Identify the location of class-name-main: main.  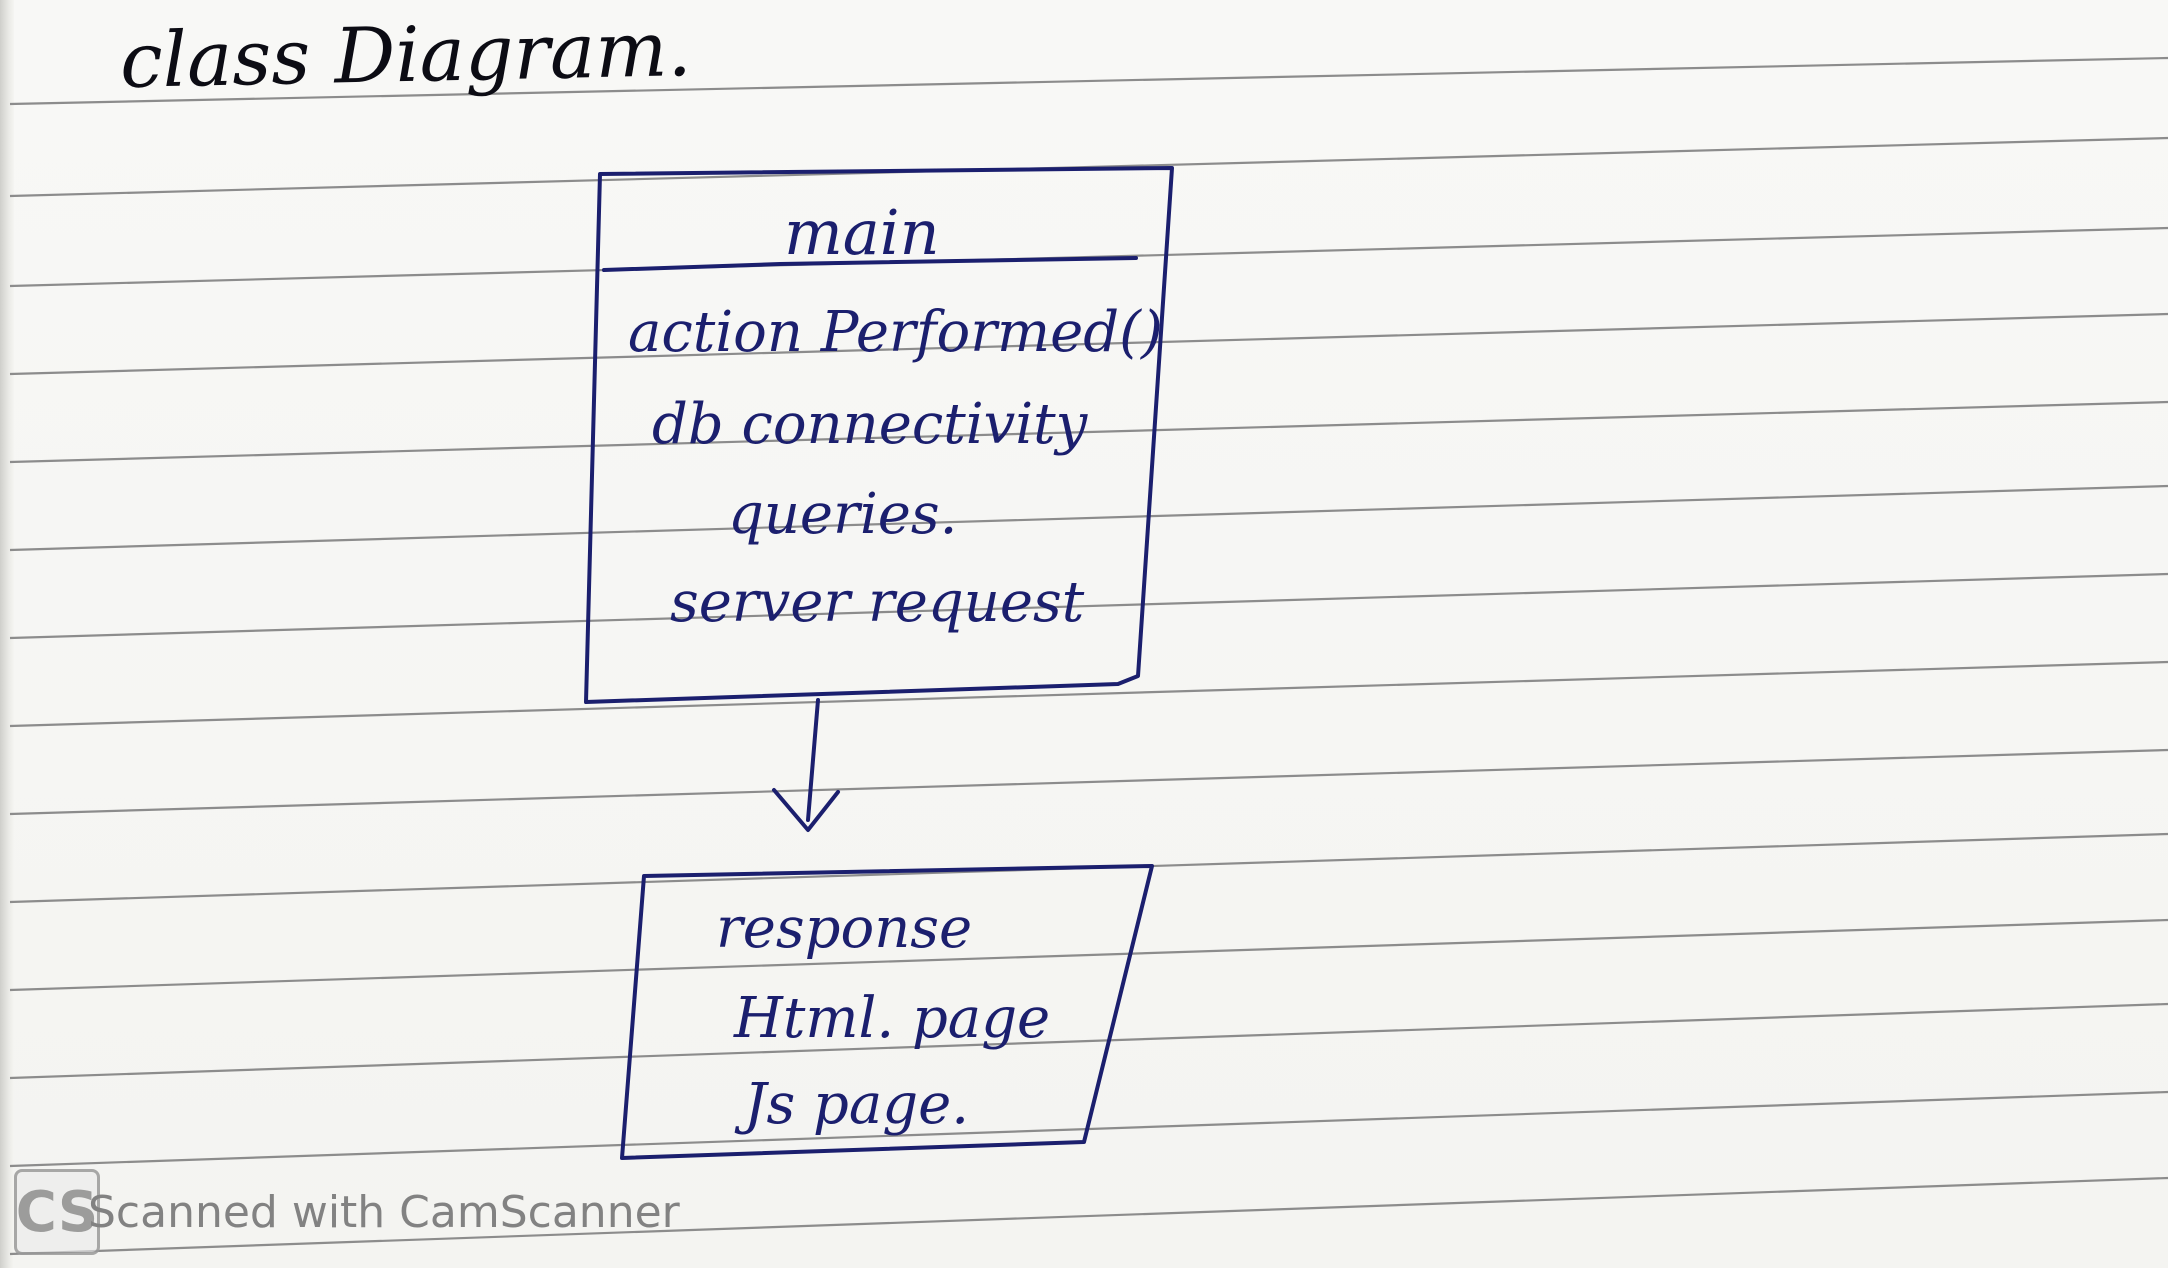
(862, 232).